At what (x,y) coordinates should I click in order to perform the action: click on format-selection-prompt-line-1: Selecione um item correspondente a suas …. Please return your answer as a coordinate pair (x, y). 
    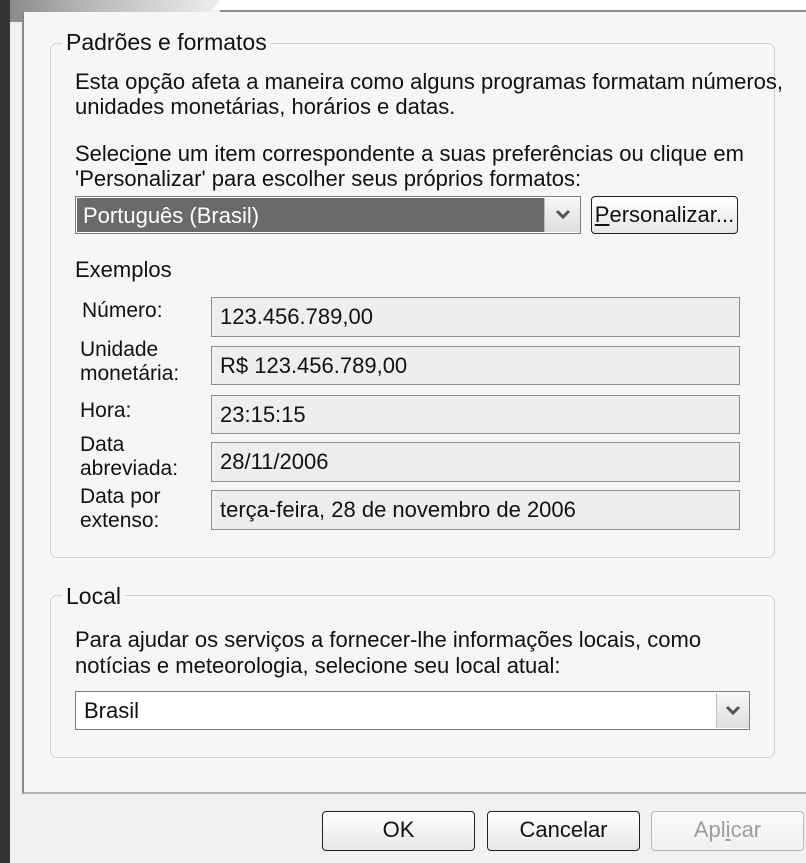
    Looking at the image, I should click on (409, 153).